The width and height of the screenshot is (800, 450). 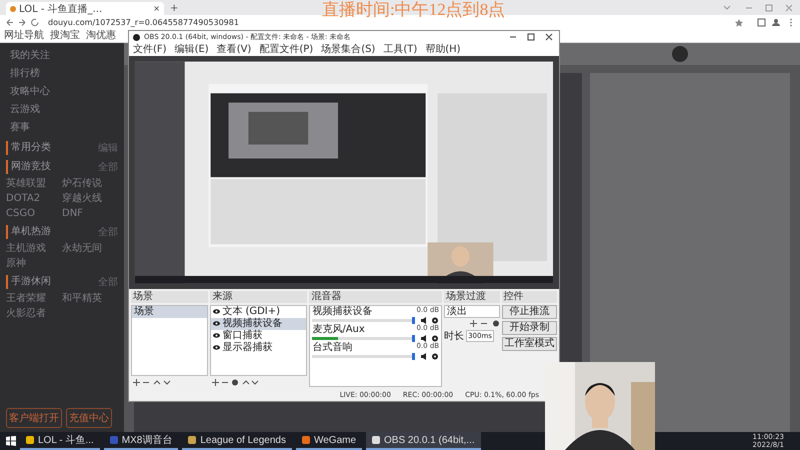 What do you see at coordinates (34, 313) in the screenshot?
I see `category-link: 火影忍者` at bounding box center [34, 313].